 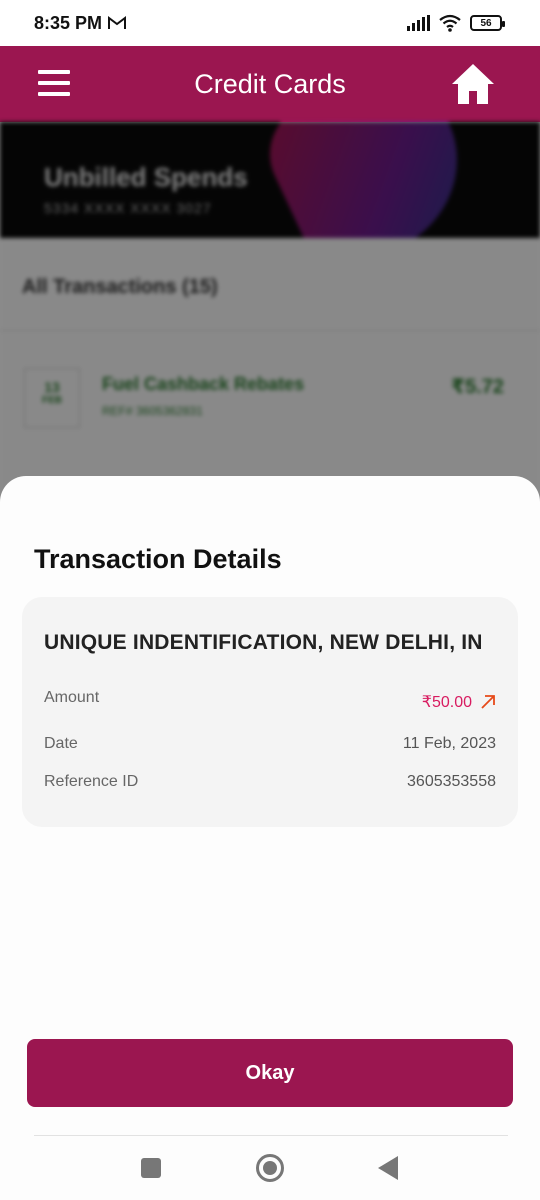 I want to click on status-left: 8:35 PM, so click(x=80, y=23).